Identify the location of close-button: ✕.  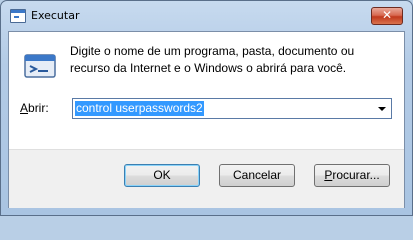
(387, 16).